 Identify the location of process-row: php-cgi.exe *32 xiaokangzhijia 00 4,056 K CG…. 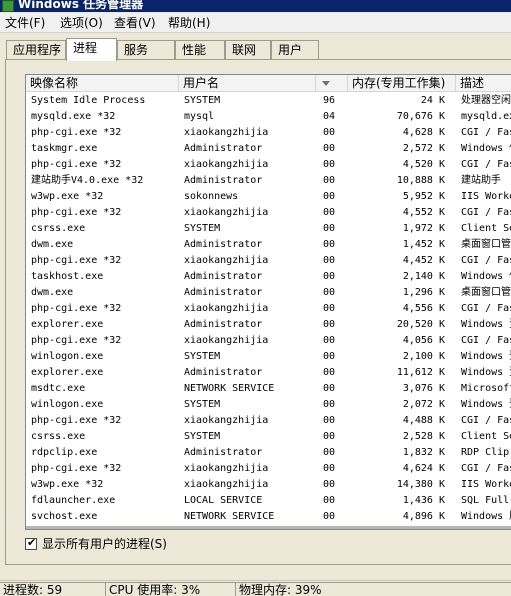
(268, 341).